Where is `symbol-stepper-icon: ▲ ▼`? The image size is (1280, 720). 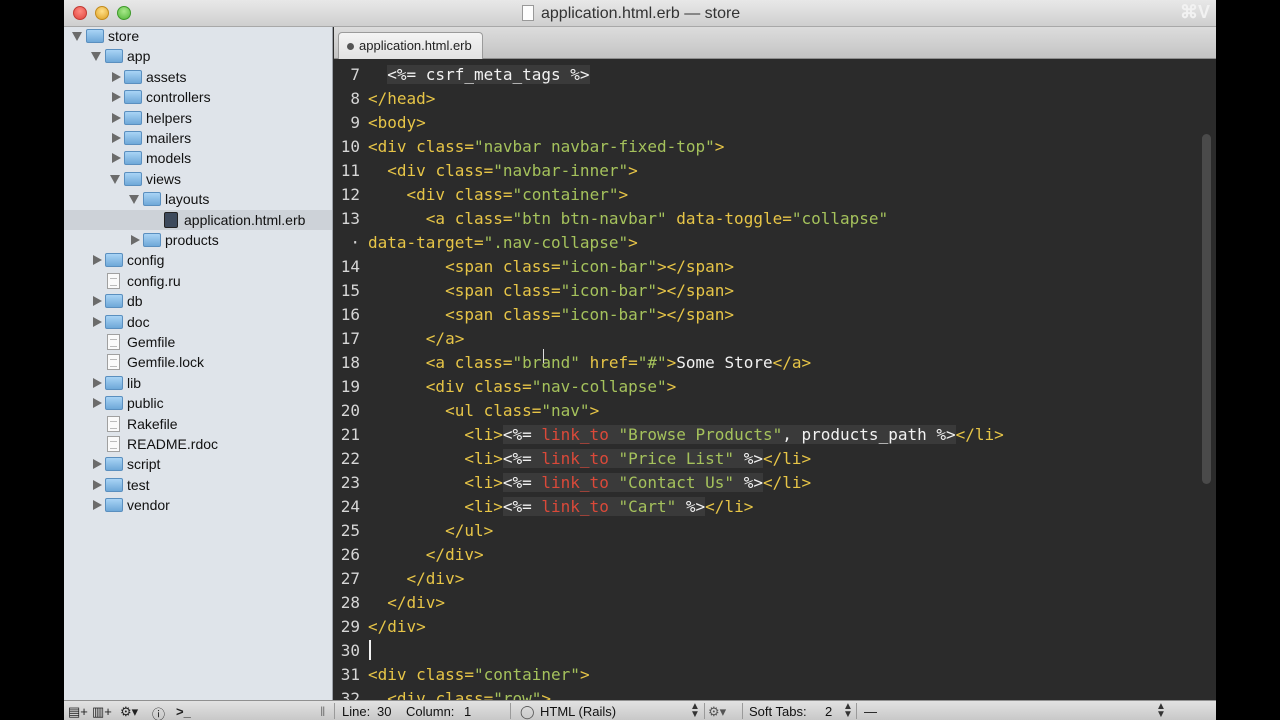 symbol-stepper-icon: ▲ ▼ is located at coordinates (1161, 711).